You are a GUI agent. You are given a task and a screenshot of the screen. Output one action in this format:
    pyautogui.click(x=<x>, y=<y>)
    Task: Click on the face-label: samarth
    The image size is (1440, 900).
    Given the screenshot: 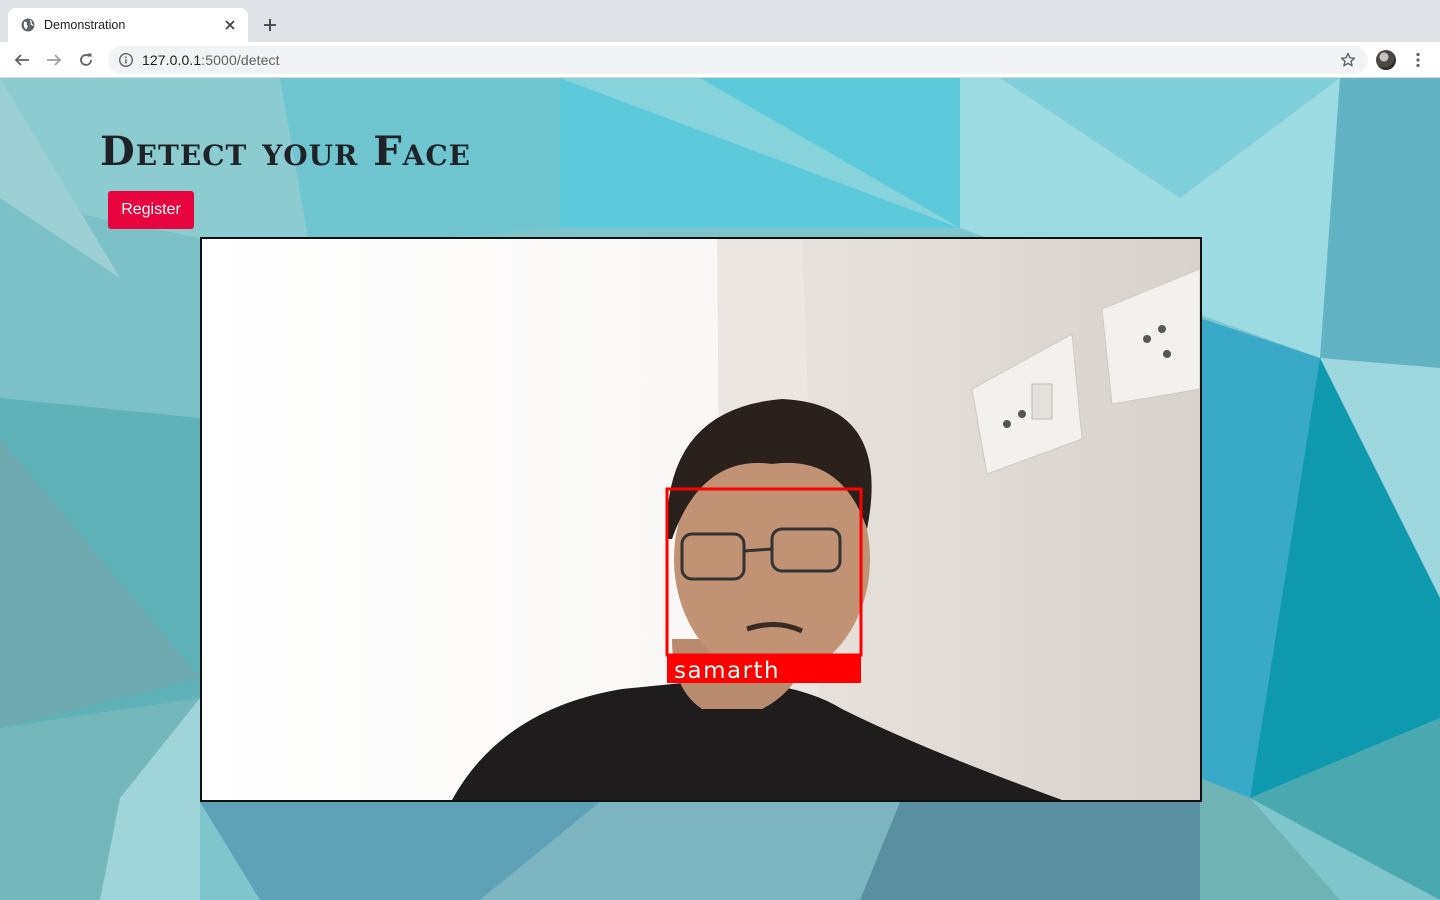 What is the action you would take?
    pyautogui.click(x=727, y=671)
    